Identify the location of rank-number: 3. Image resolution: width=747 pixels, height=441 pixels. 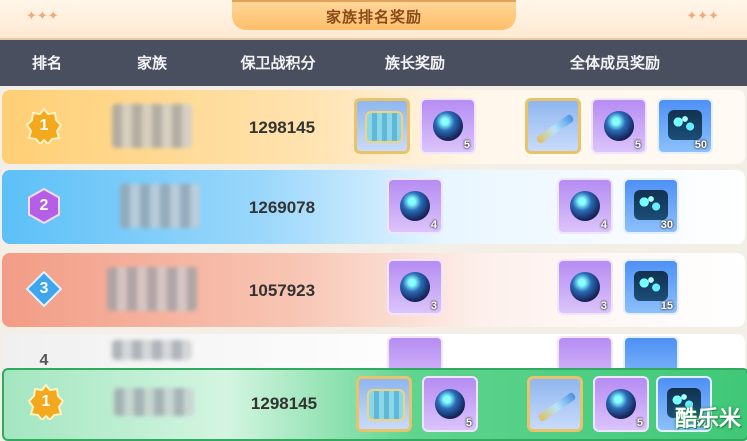
(44, 288).